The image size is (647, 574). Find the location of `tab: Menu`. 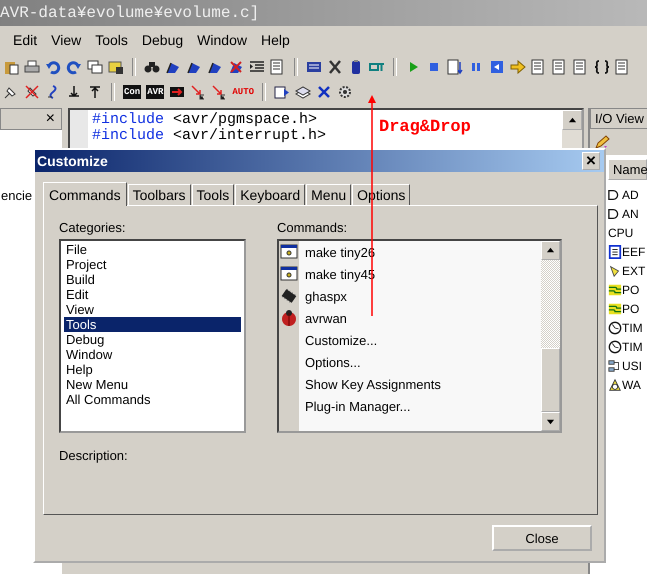

tab: Menu is located at coordinates (329, 194).